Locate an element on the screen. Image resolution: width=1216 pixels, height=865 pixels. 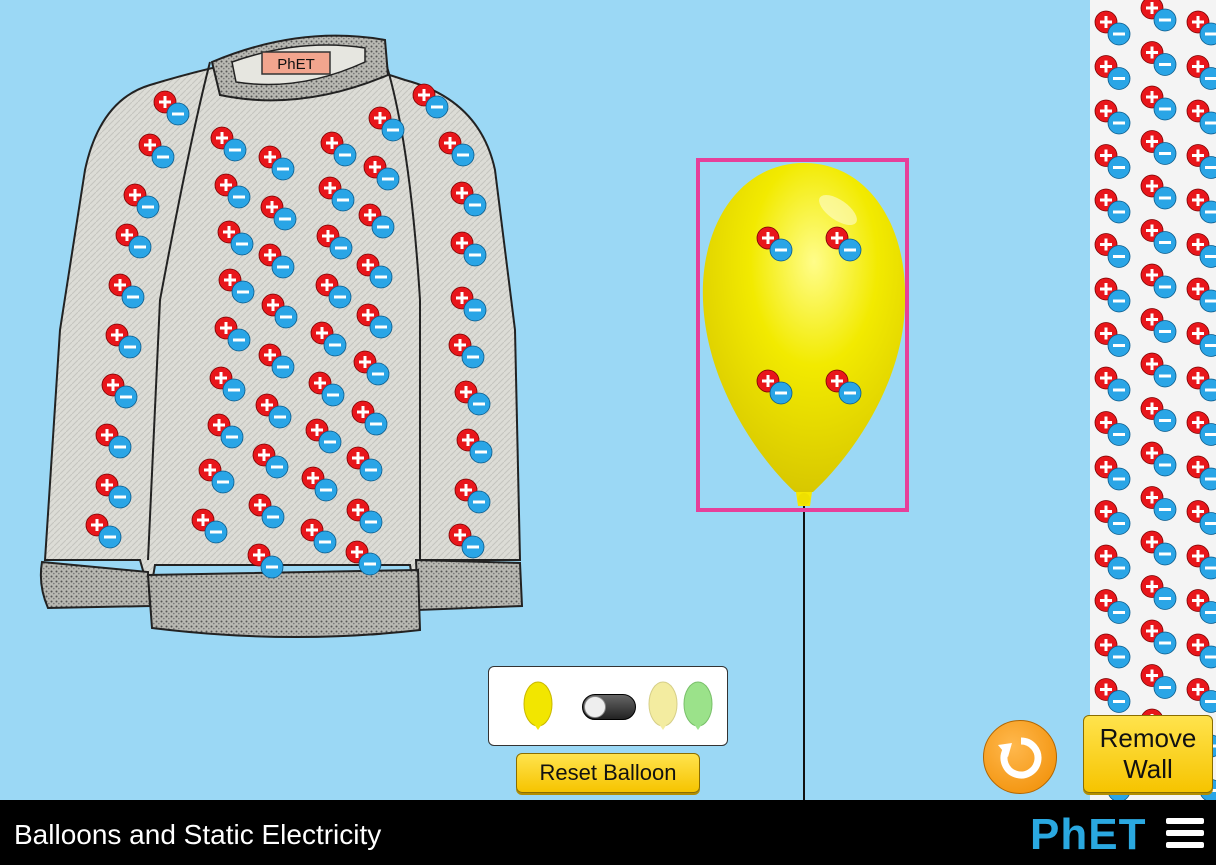
remove-wall-button: Remove Wall is located at coordinates (1148, 754).